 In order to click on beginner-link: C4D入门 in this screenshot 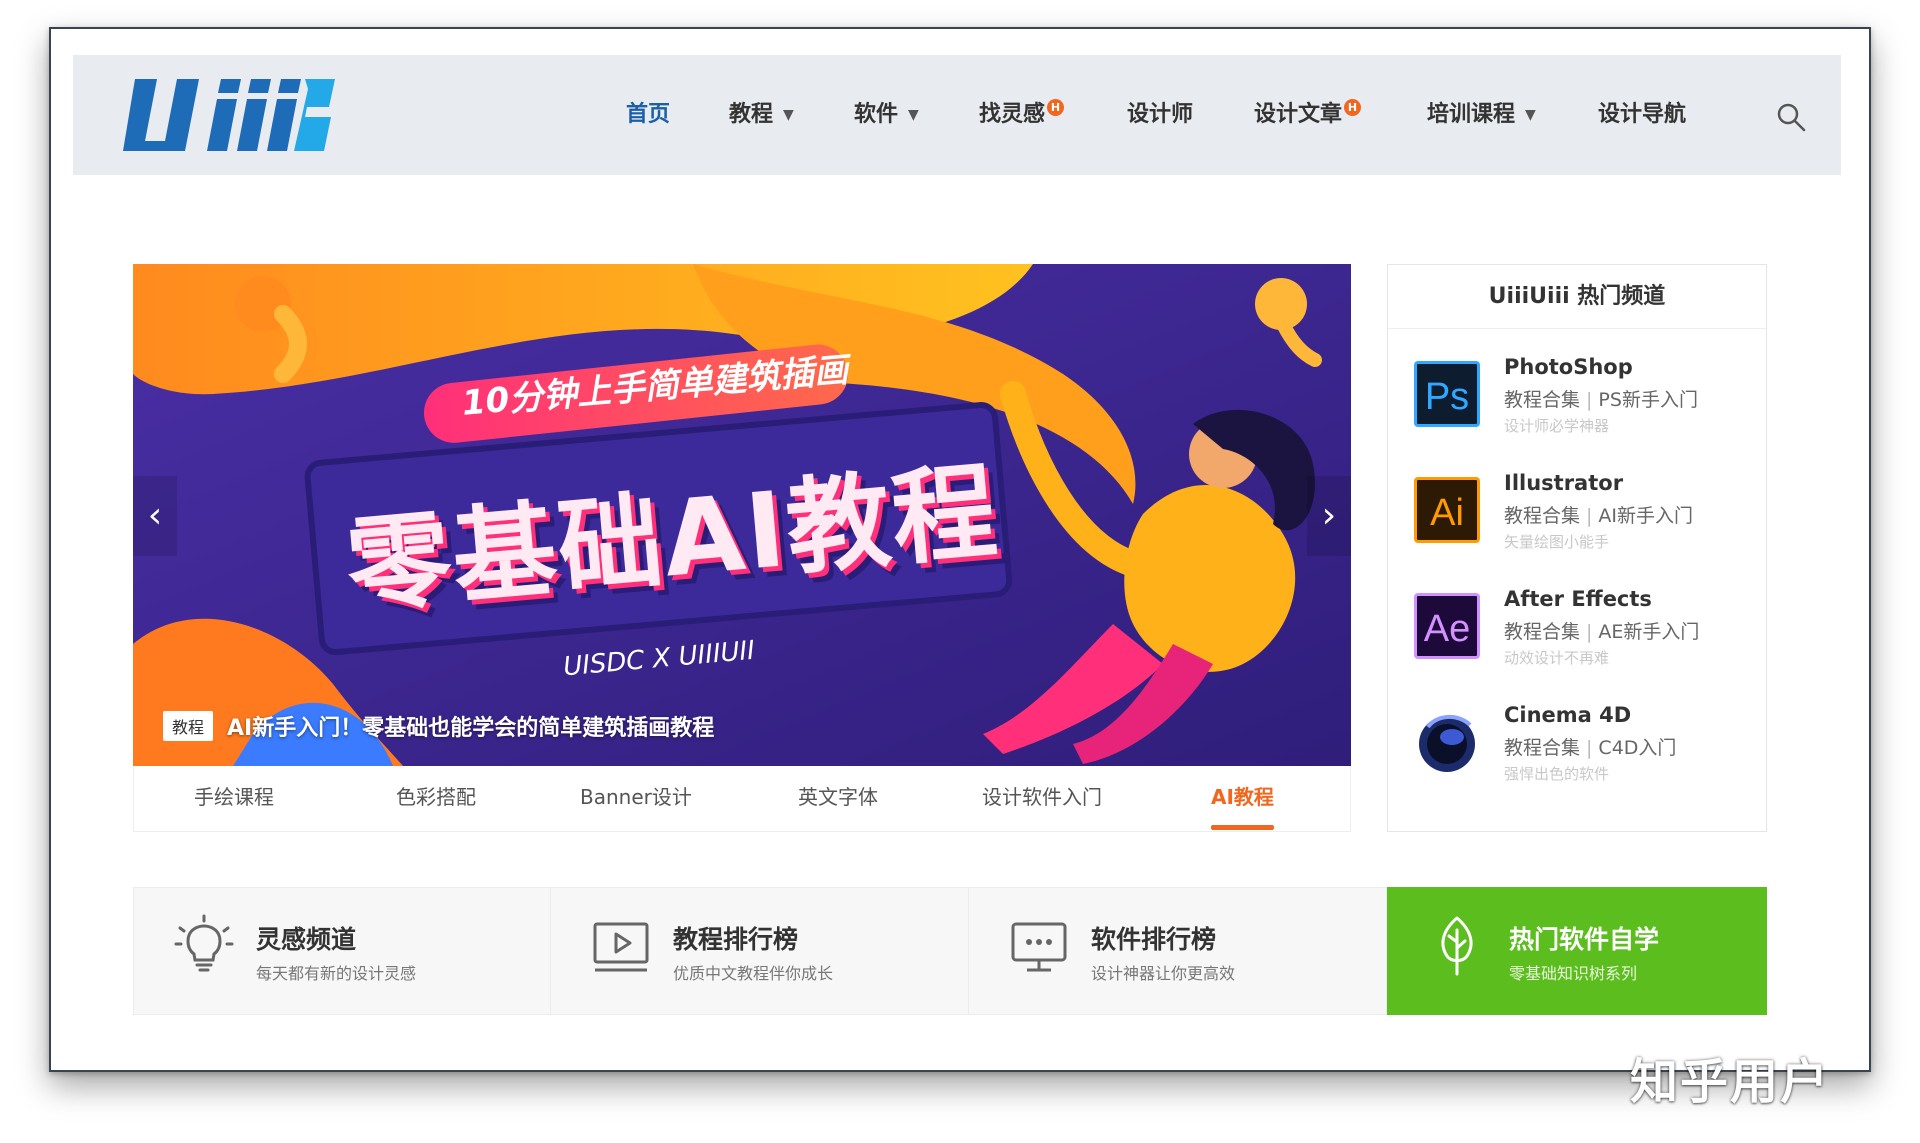, I will do `click(1637, 748)`.